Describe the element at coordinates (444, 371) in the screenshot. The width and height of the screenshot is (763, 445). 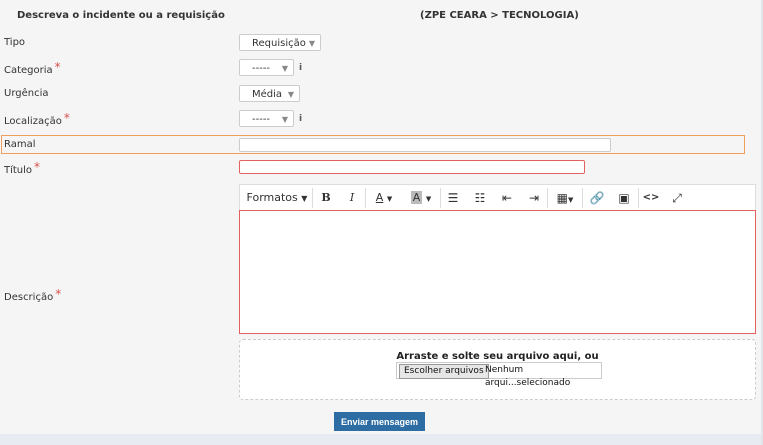
I see `choose-files-button: Escolher arquivos` at that location.